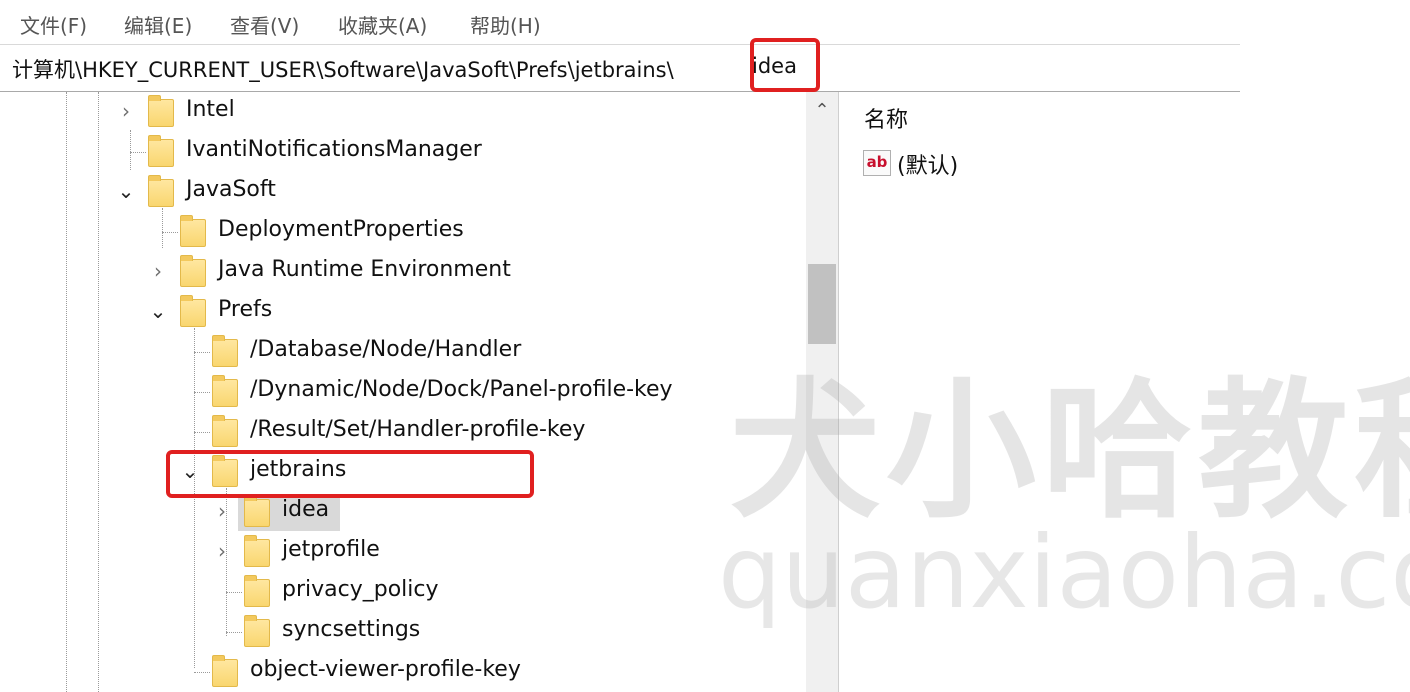 Image resolution: width=1410 pixels, height=692 pixels. I want to click on menu-help: 帮助(H), so click(505, 24).